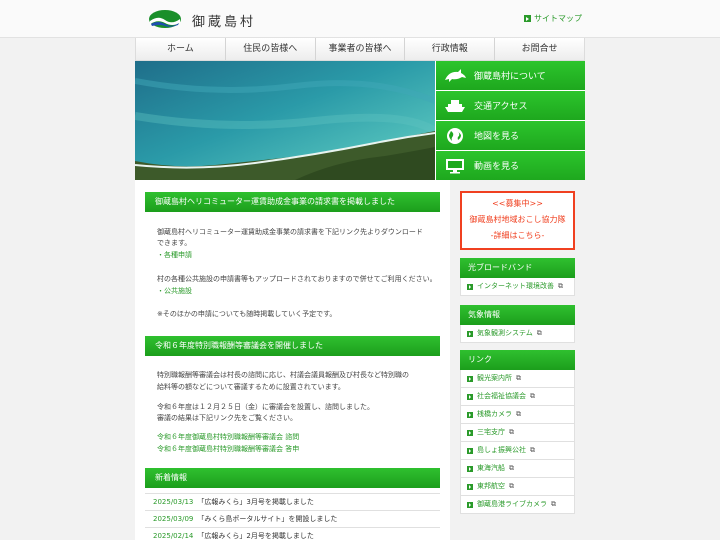 This screenshot has width=720, height=540. I want to click on sidebar-item-label: 気象観測システム, so click(505, 333).